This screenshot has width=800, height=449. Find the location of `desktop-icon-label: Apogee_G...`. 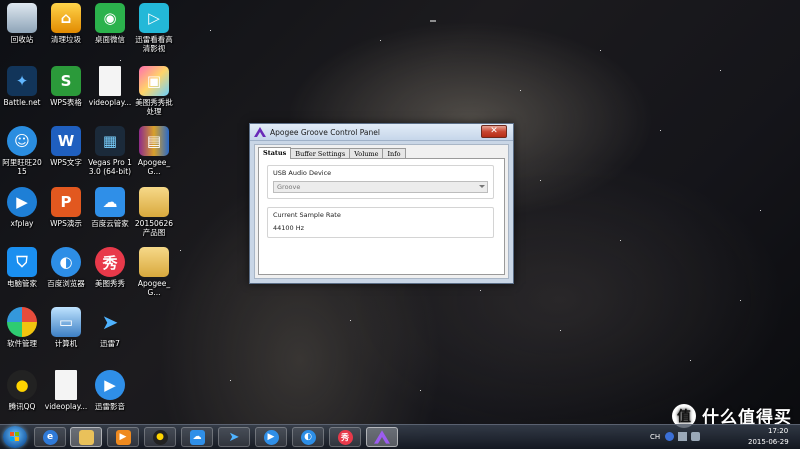

desktop-icon-label: Apogee_G... is located at coordinates (154, 167).